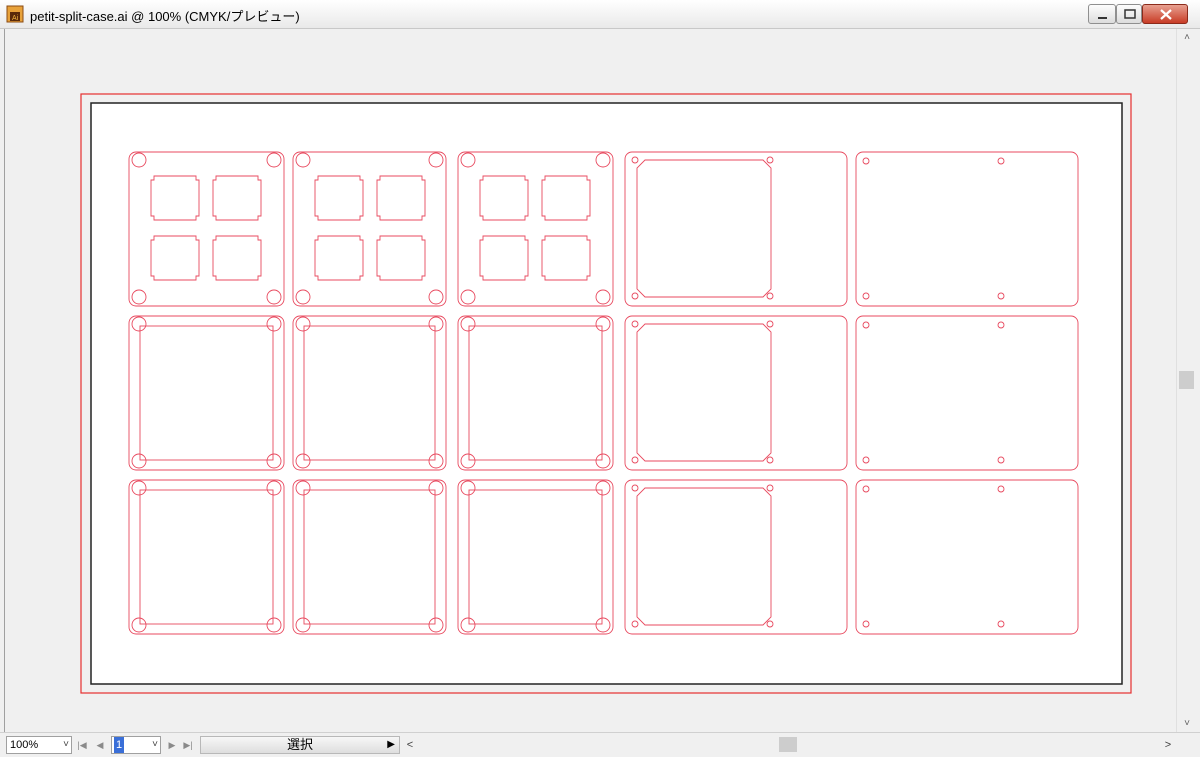 This screenshot has height=757, width=1200. What do you see at coordinates (1168, 745) in the screenshot?
I see `scroll-right-icon: >` at bounding box center [1168, 745].